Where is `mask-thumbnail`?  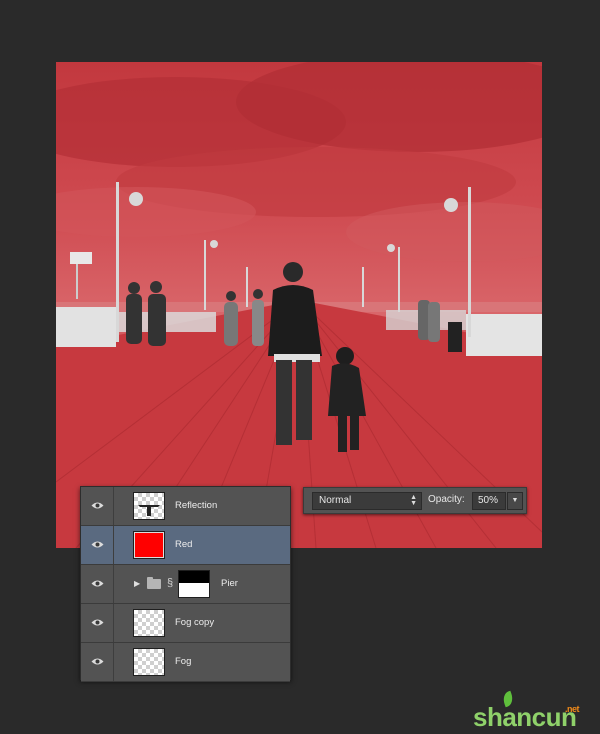 mask-thumbnail is located at coordinates (194, 584).